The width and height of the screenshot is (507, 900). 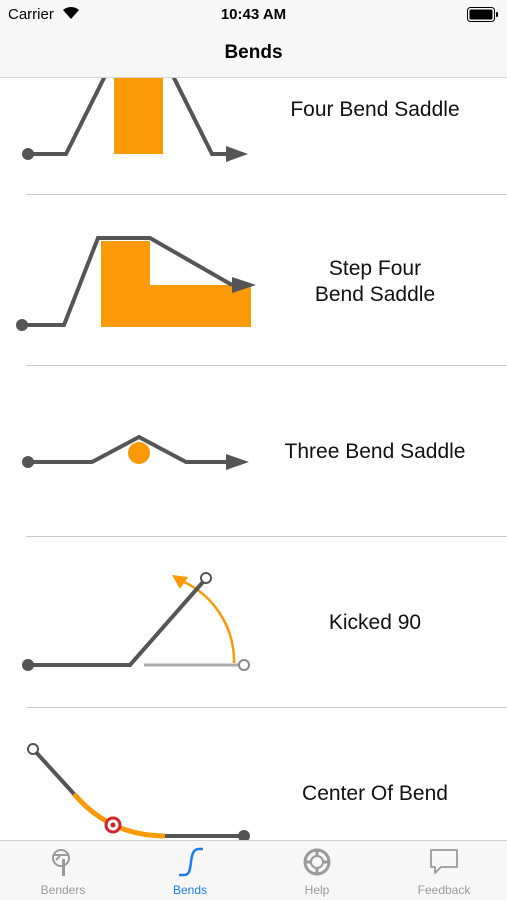 What do you see at coordinates (136, 283) in the screenshot?
I see `step-four-bend-saddle-icon` at bounding box center [136, 283].